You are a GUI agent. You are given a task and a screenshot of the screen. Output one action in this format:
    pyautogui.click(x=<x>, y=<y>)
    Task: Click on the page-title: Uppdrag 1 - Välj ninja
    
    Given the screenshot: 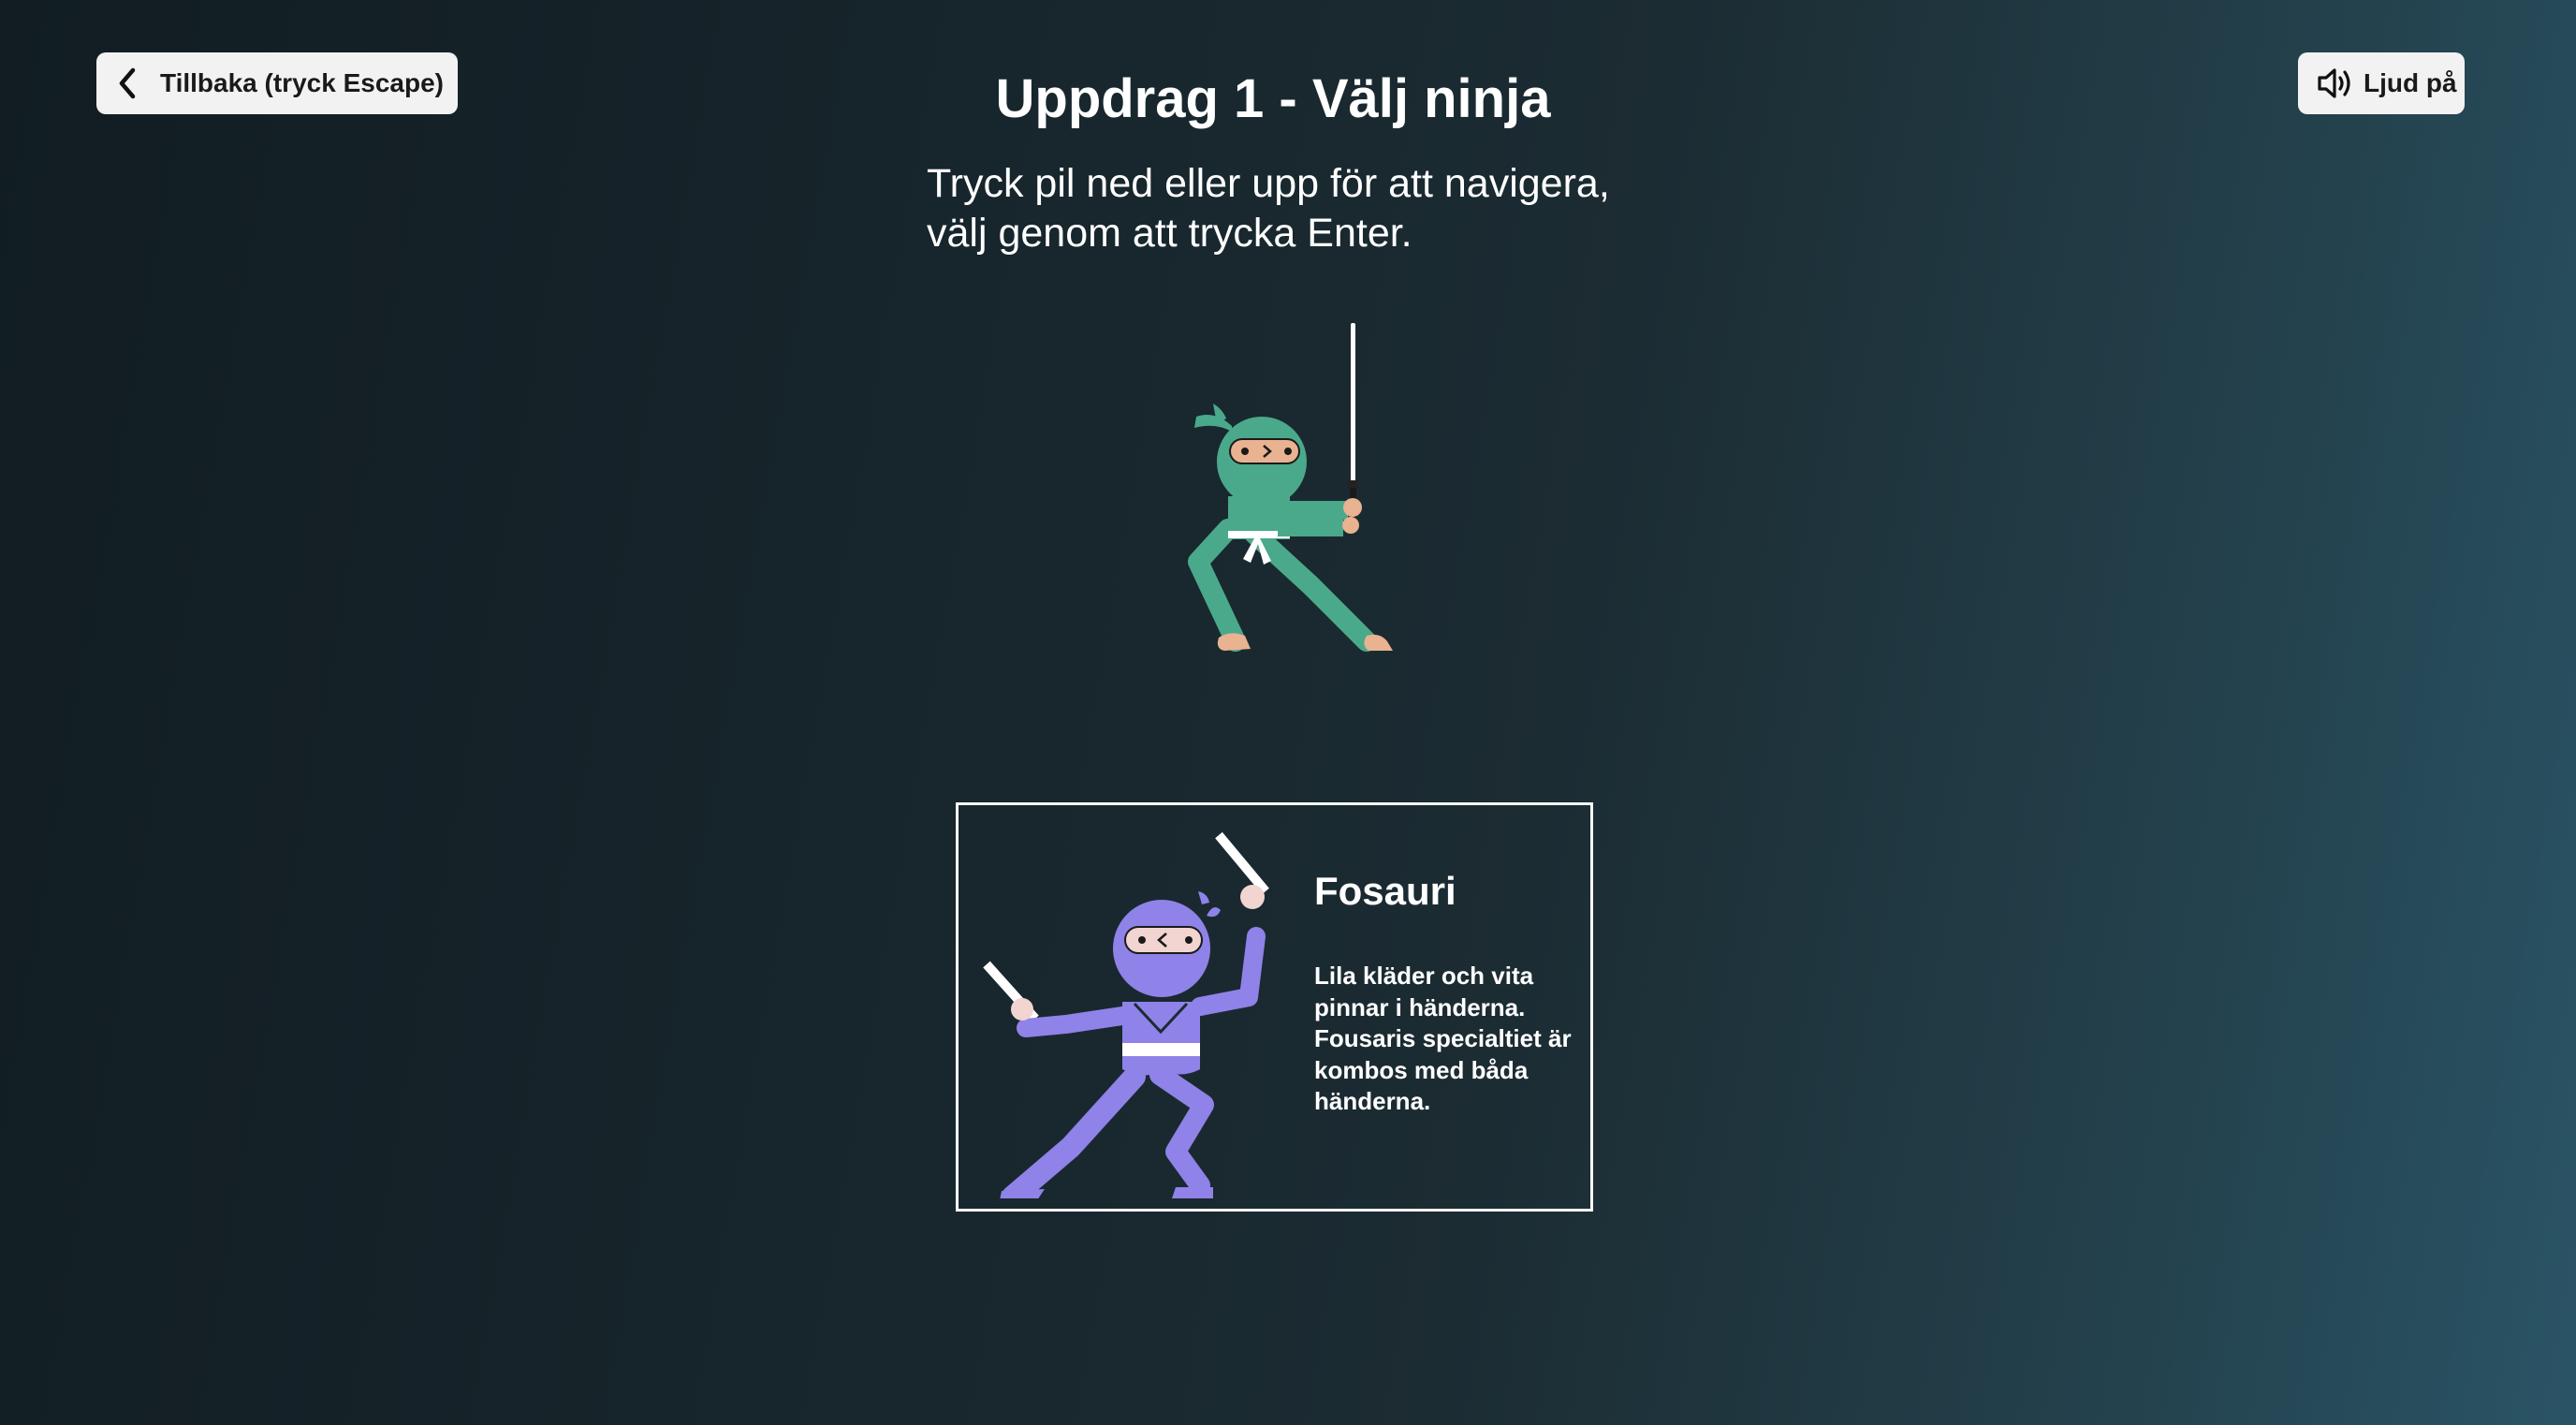 What is the action you would take?
    pyautogui.click(x=1273, y=98)
    